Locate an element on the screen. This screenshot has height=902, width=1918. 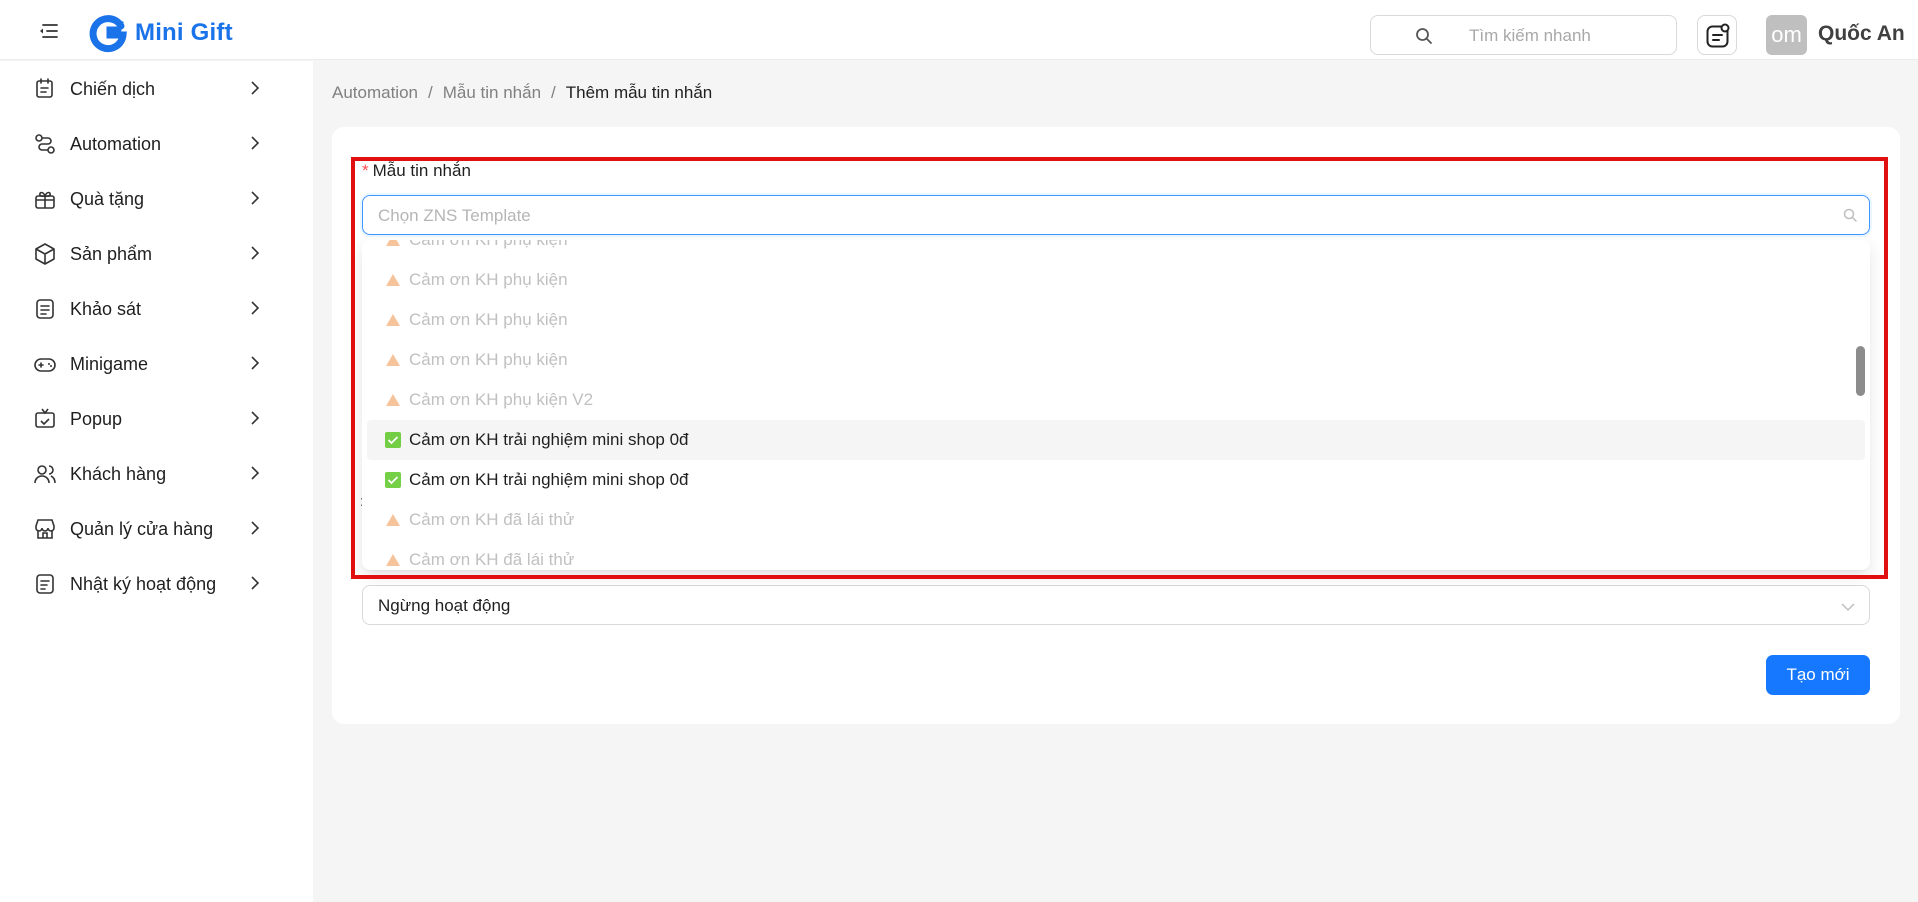
automation-icon is located at coordinates (45, 144).